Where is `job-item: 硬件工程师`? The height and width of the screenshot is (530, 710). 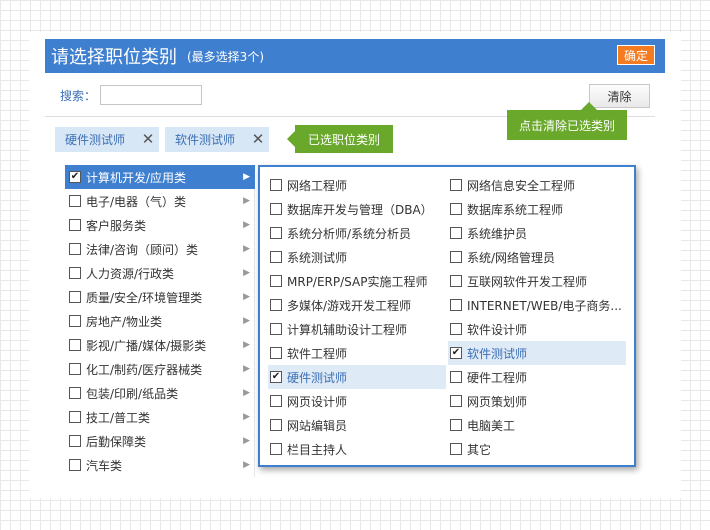 job-item: 硬件工程师 is located at coordinates (537, 377).